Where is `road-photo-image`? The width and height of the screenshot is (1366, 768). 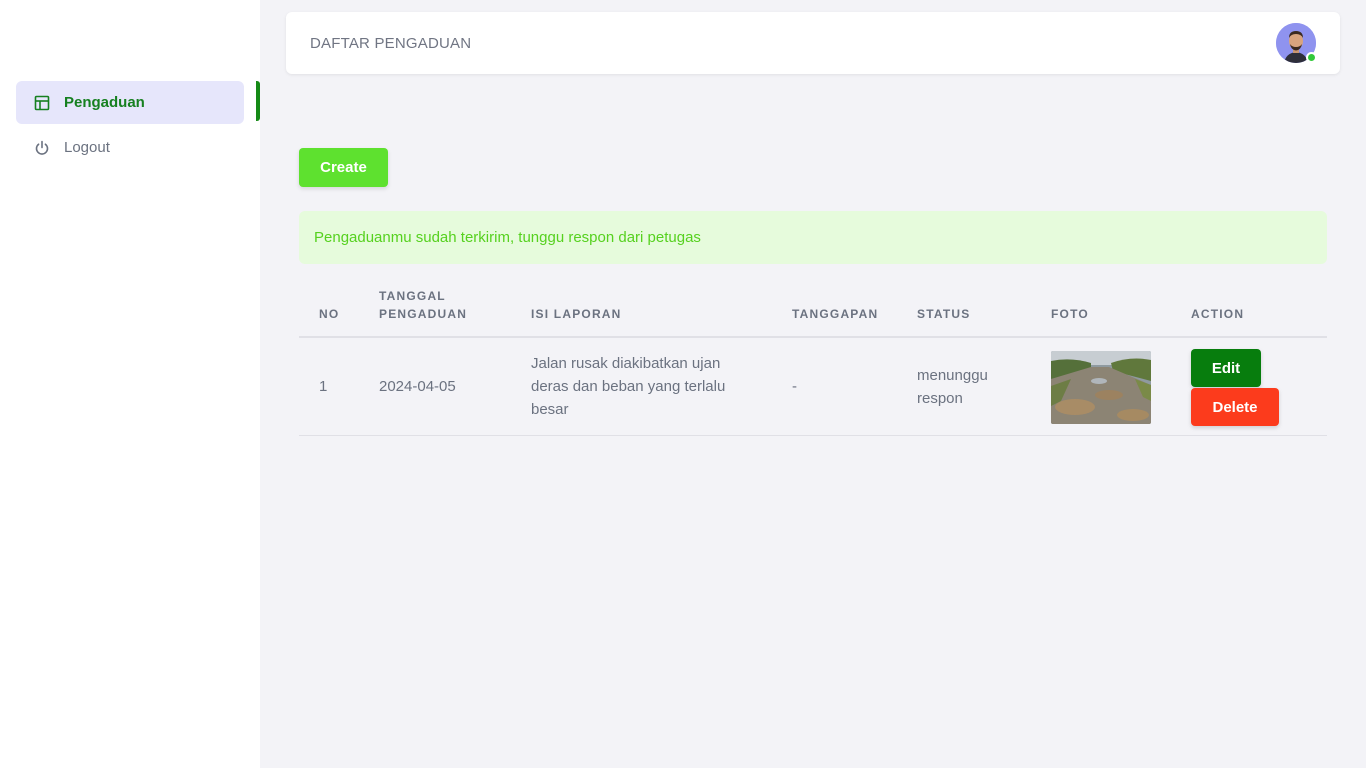 road-photo-image is located at coordinates (1101, 387).